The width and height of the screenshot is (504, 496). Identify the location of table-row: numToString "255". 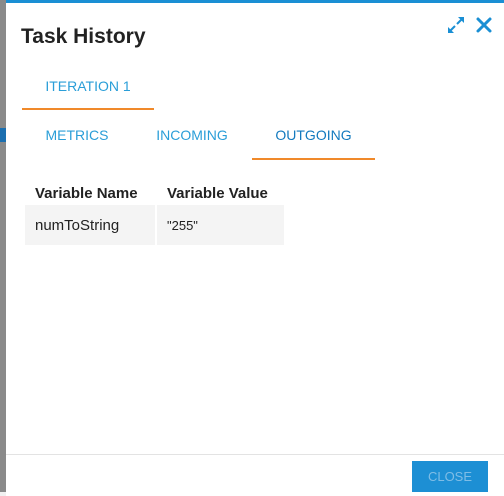
(154, 225).